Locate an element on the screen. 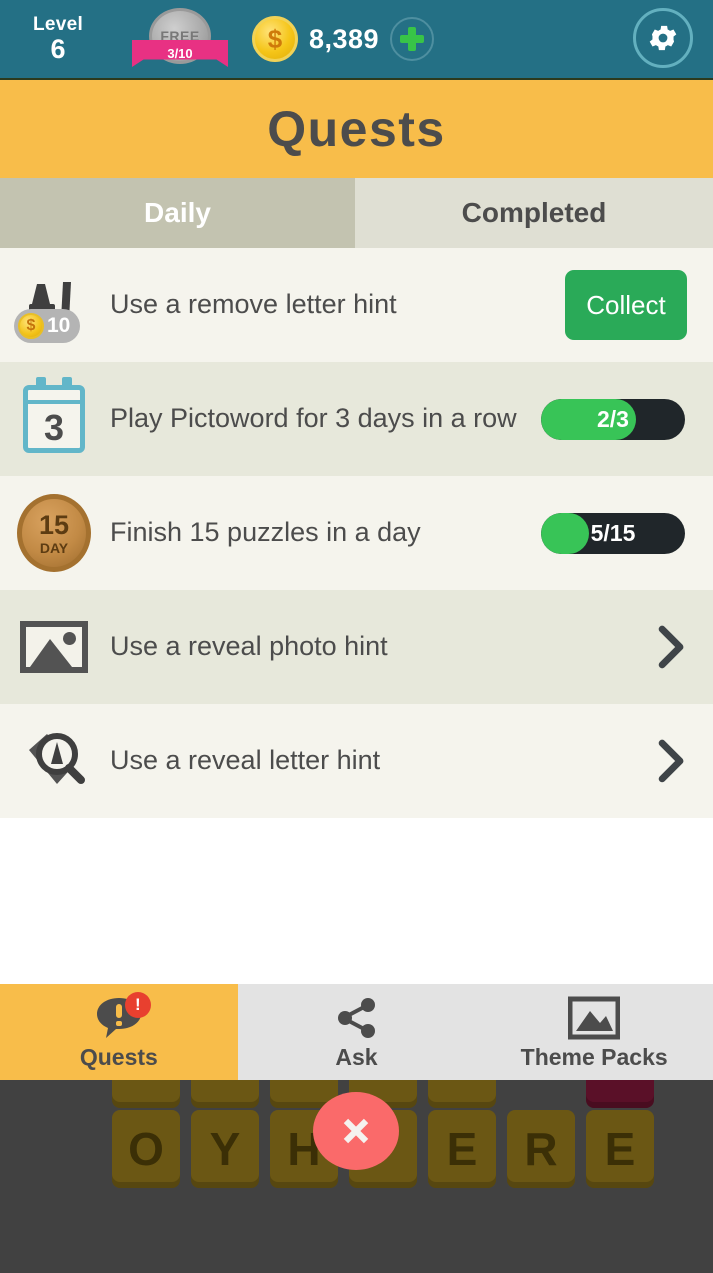  nav-item-ask: Ask is located at coordinates (357, 1032).